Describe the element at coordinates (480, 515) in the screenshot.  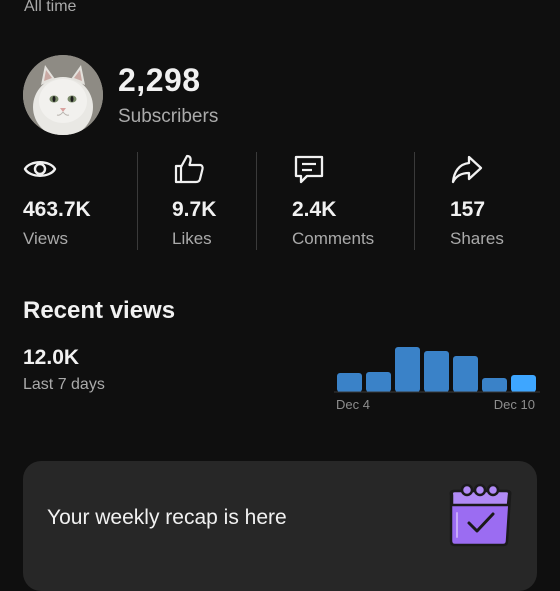
I see `calendar-check-icon` at that location.